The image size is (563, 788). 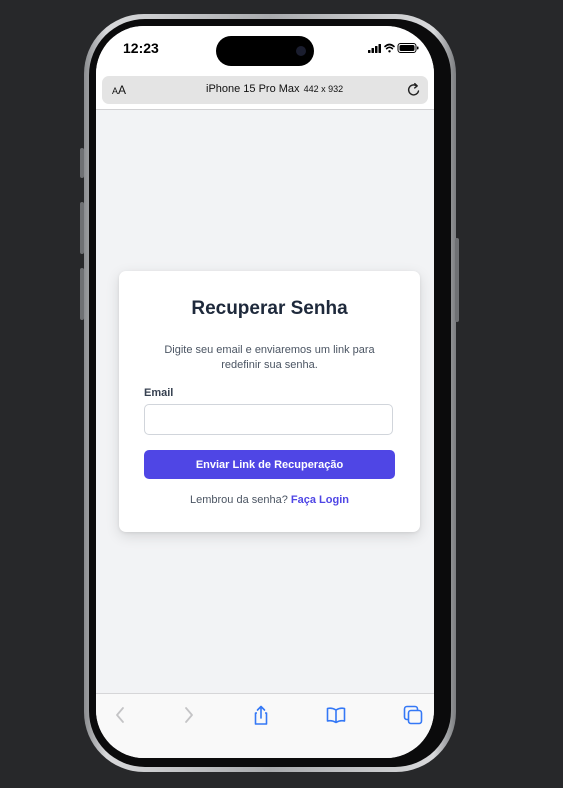 I want to click on dynamic-island, so click(x=265, y=51).